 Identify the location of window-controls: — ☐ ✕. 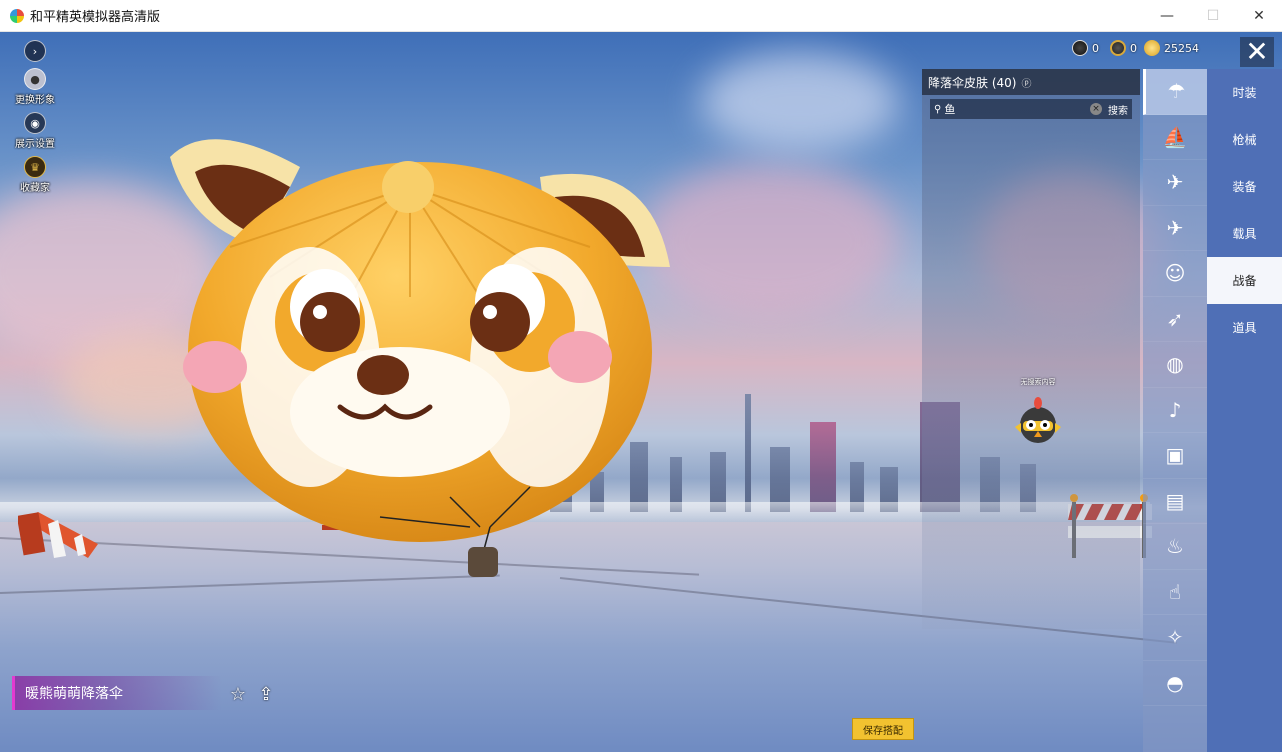
(1213, 16).